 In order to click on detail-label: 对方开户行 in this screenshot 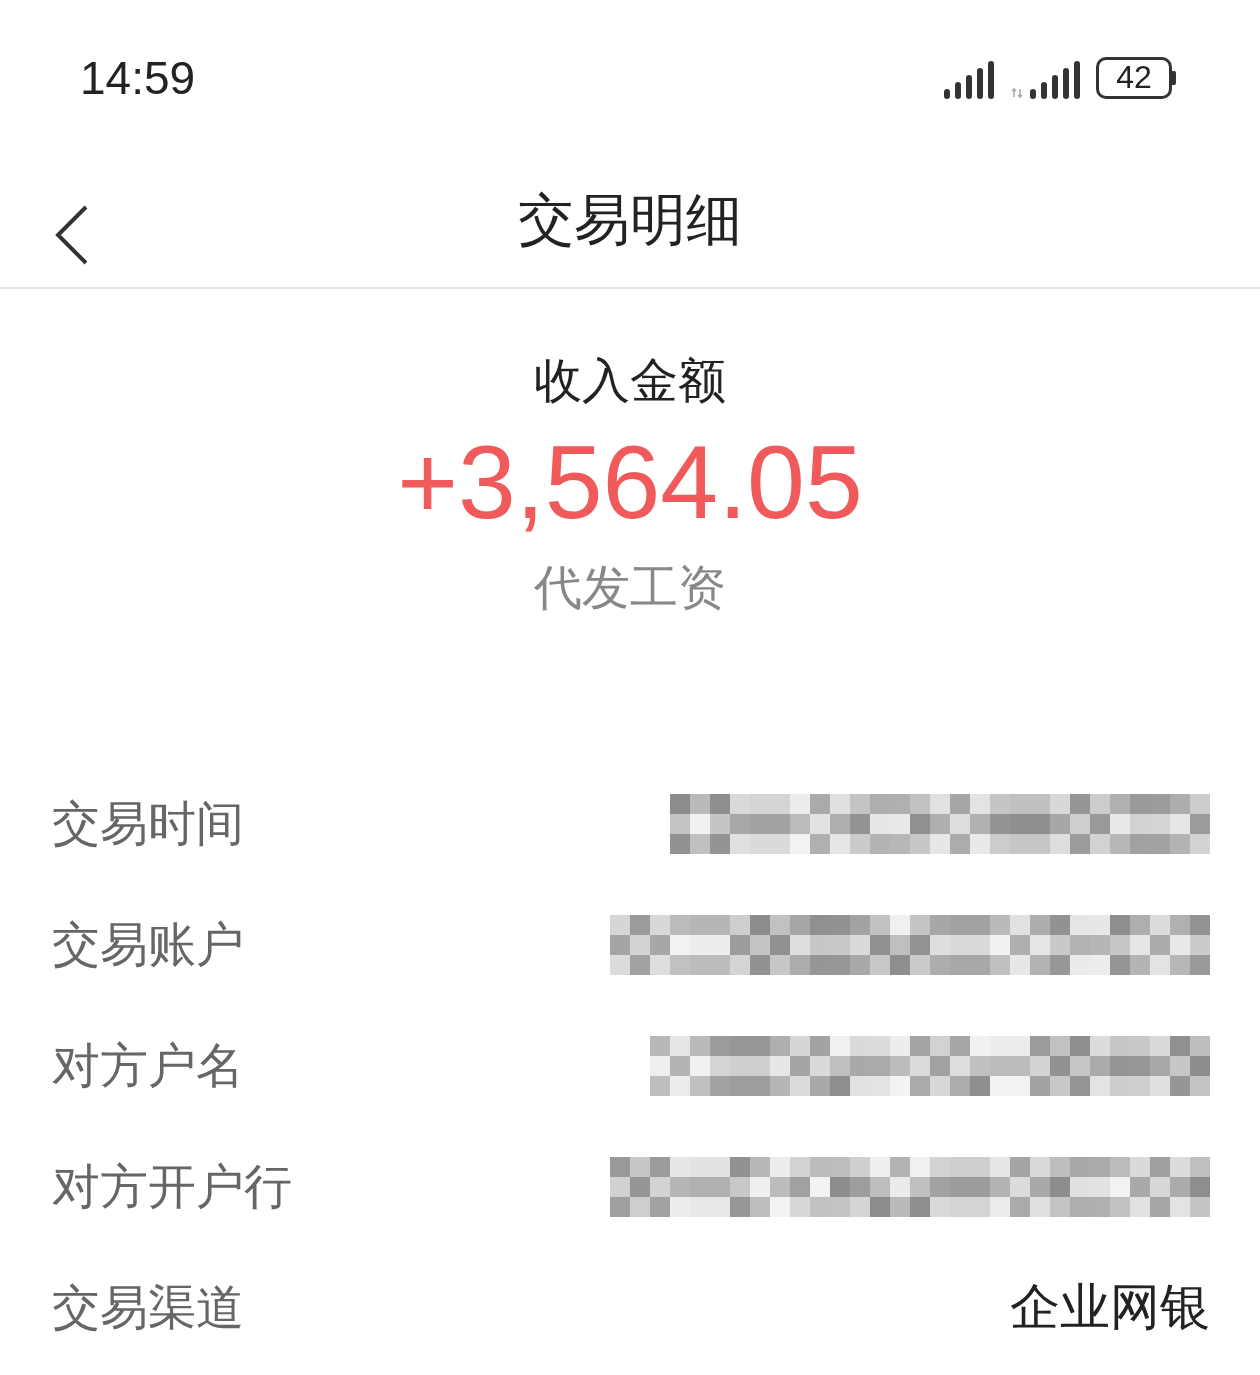, I will do `click(172, 1186)`.